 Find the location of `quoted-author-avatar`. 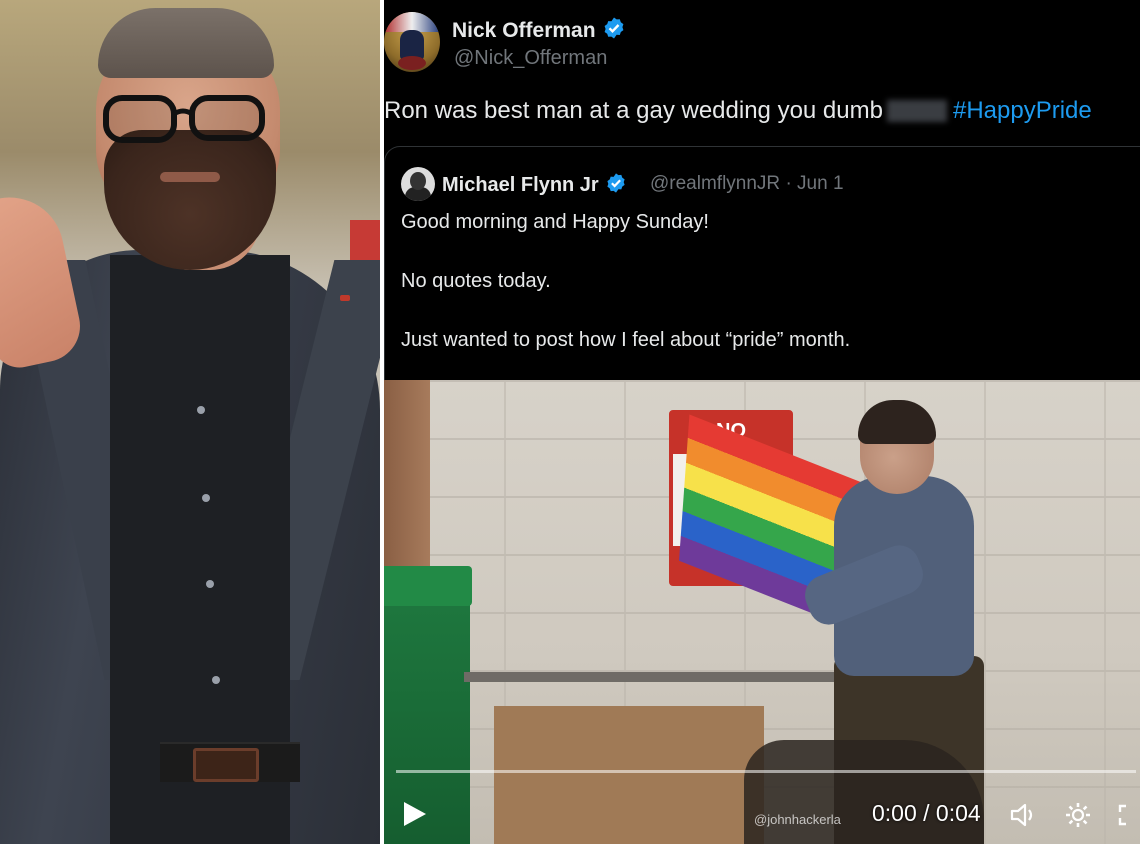

quoted-author-avatar is located at coordinates (418, 184).